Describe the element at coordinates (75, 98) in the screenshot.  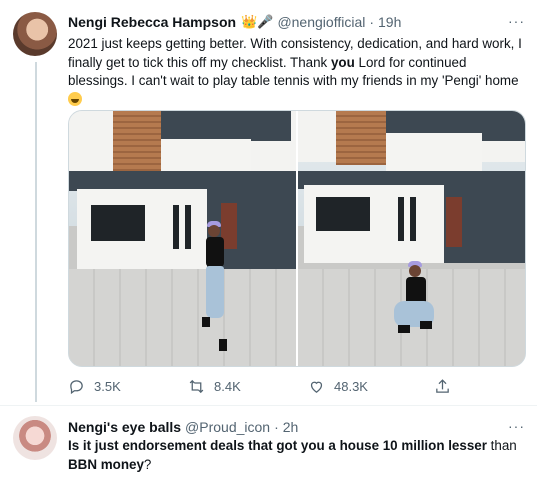
I see `grin-emoji-icon` at that location.